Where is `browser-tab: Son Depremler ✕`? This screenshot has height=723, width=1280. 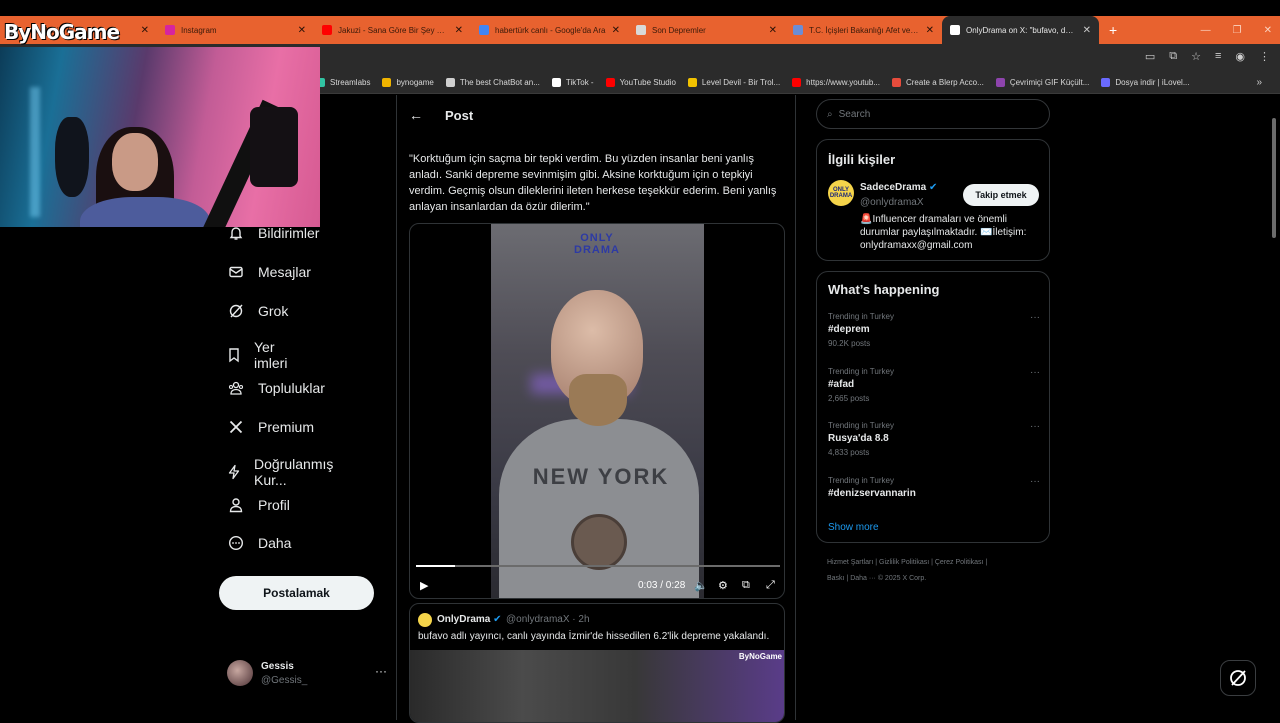
browser-tab: Son Depremler ✕ is located at coordinates (706, 30).